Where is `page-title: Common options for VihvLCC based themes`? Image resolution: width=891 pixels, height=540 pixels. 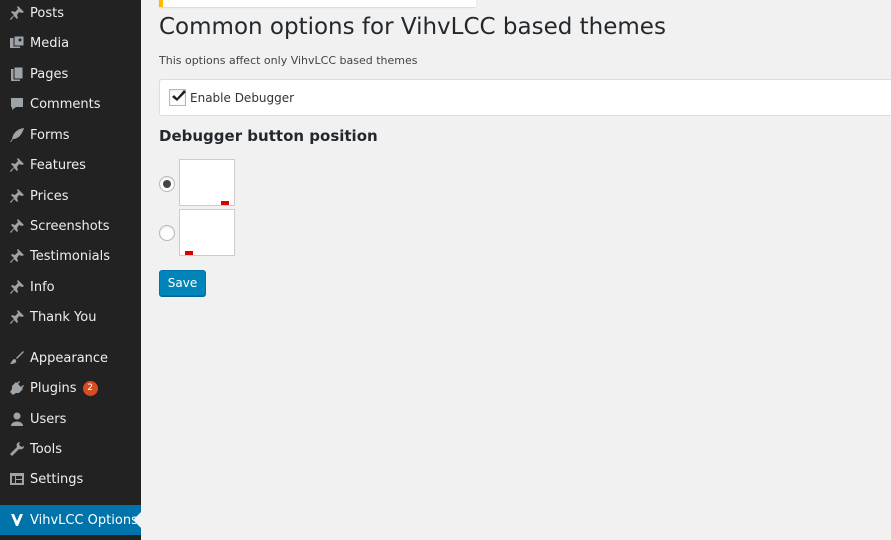 page-title: Common options for VihvLCC based themes is located at coordinates (412, 27).